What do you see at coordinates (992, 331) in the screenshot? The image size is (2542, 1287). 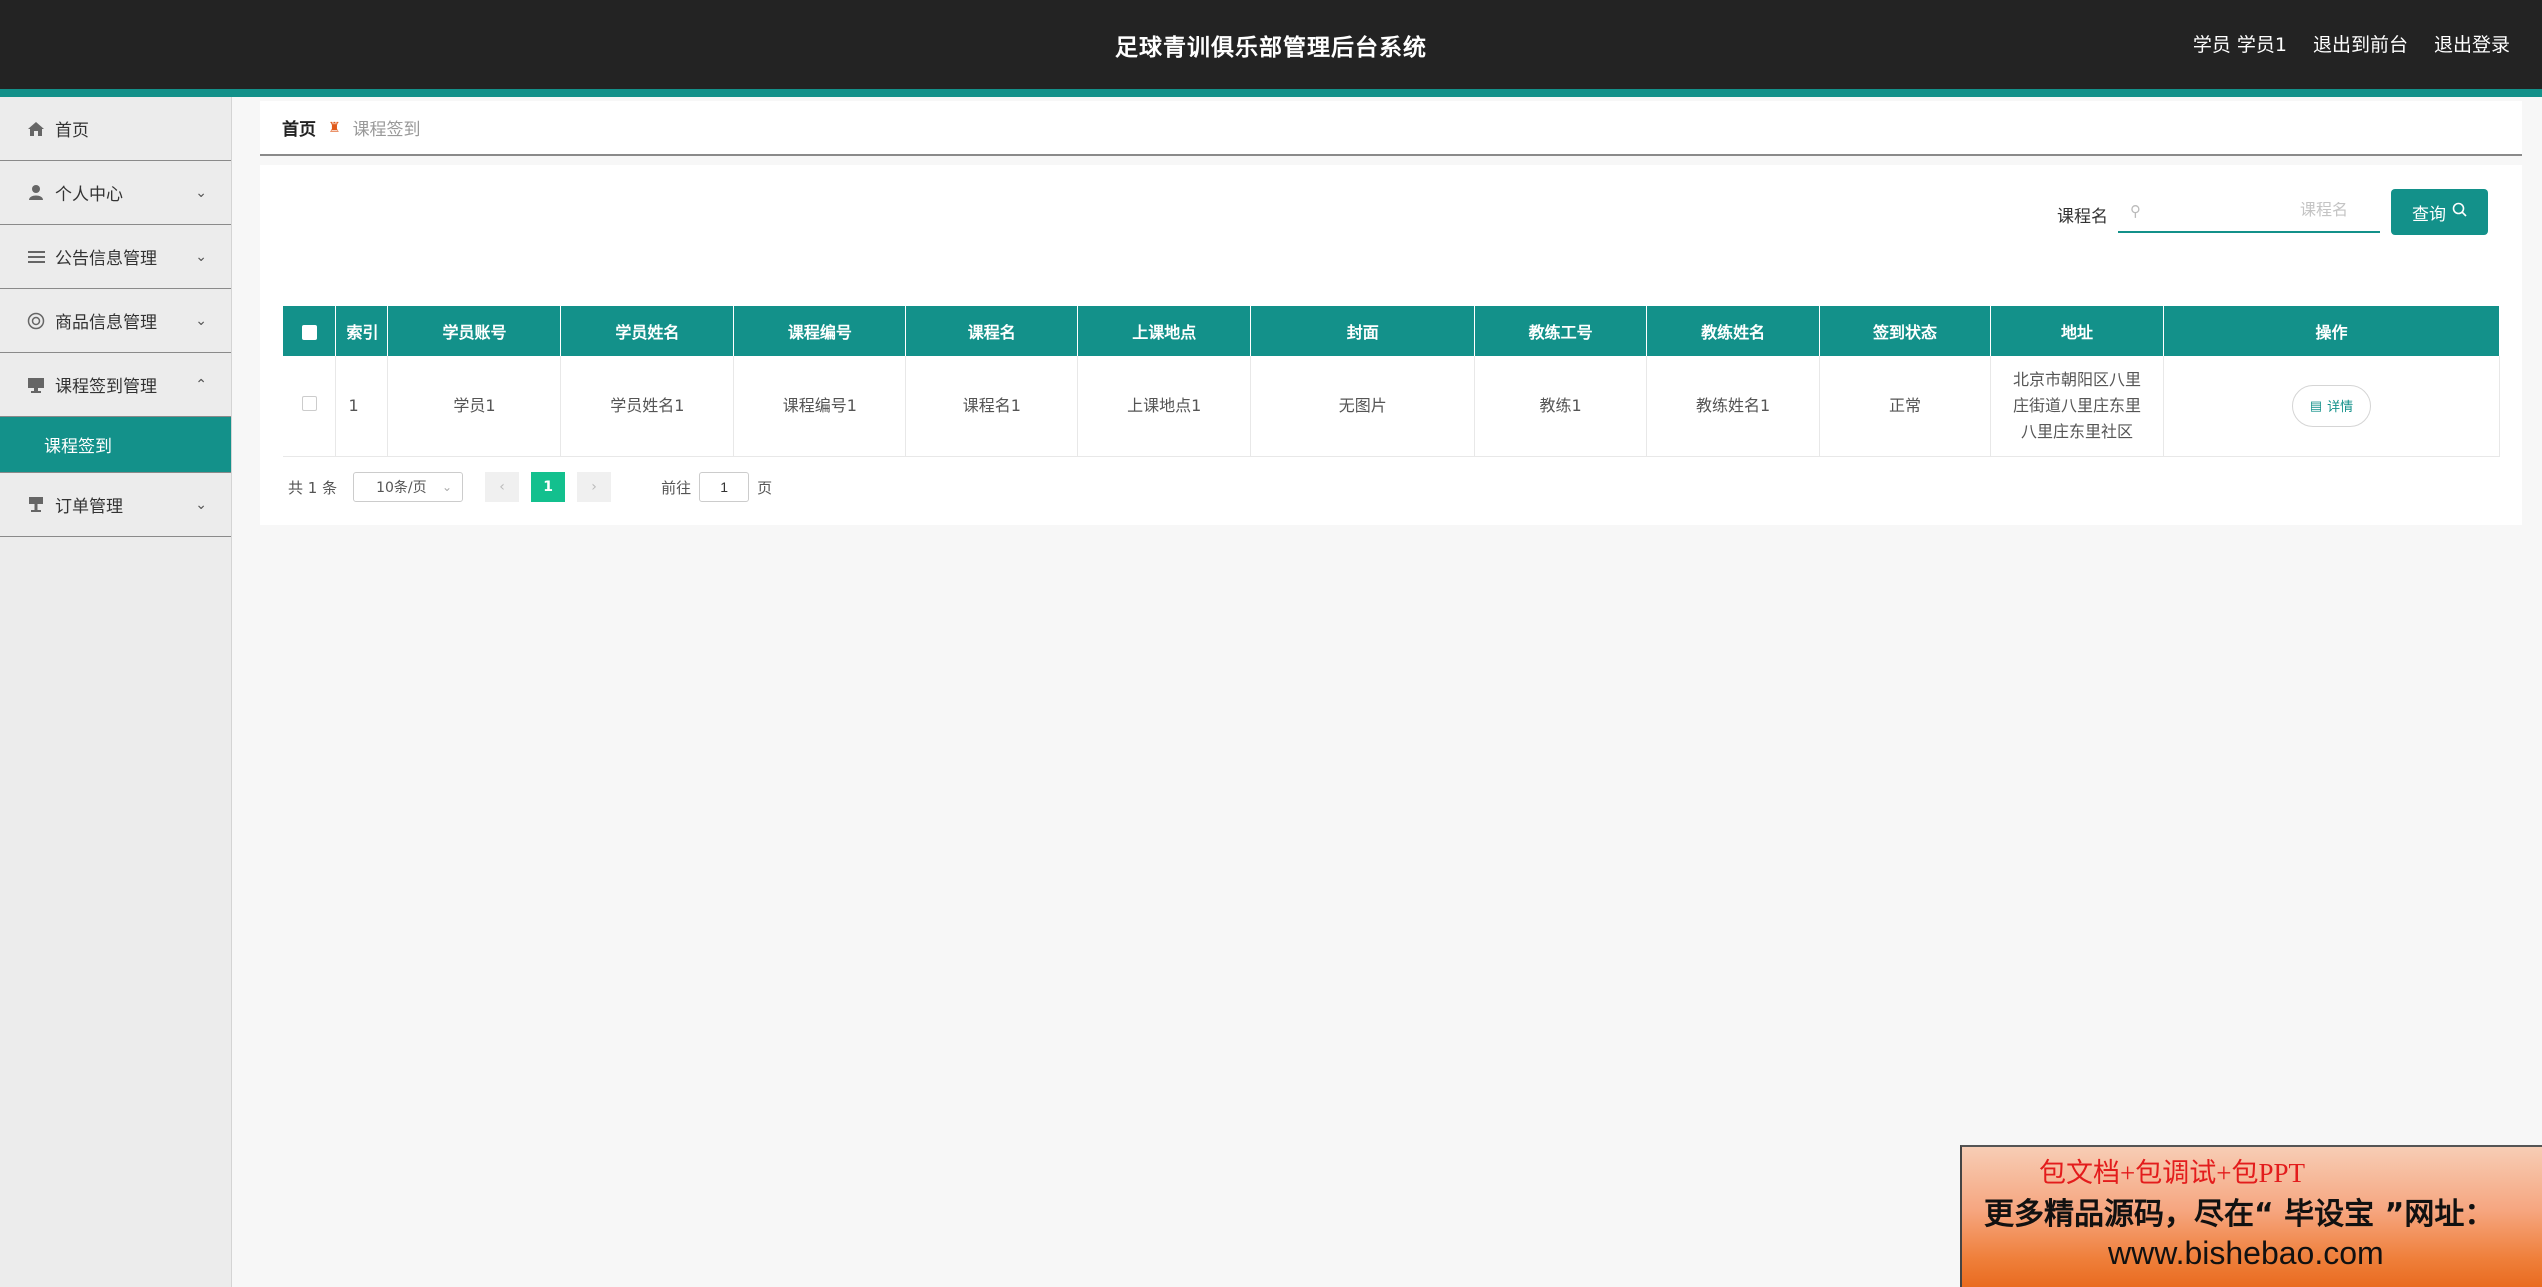 I see `column-header: 课程名` at bounding box center [992, 331].